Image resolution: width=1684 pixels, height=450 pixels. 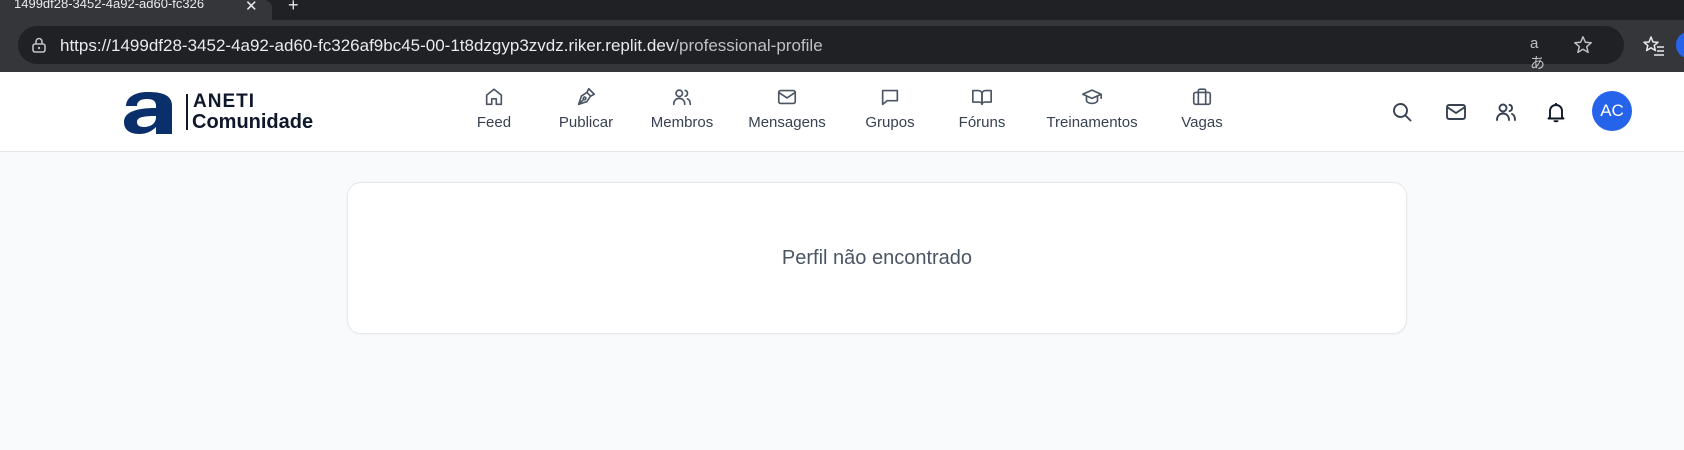 What do you see at coordinates (224, 101) in the screenshot?
I see `brand-name: ANETI` at bounding box center [224, 101].